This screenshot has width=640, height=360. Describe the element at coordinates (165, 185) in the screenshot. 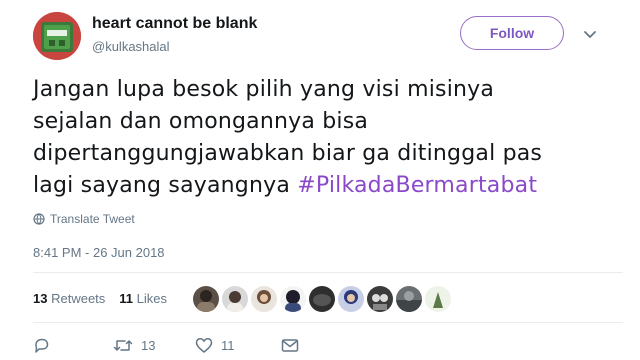

I see `tweet-text-segment: lagi sayang sayangnya` at that location.